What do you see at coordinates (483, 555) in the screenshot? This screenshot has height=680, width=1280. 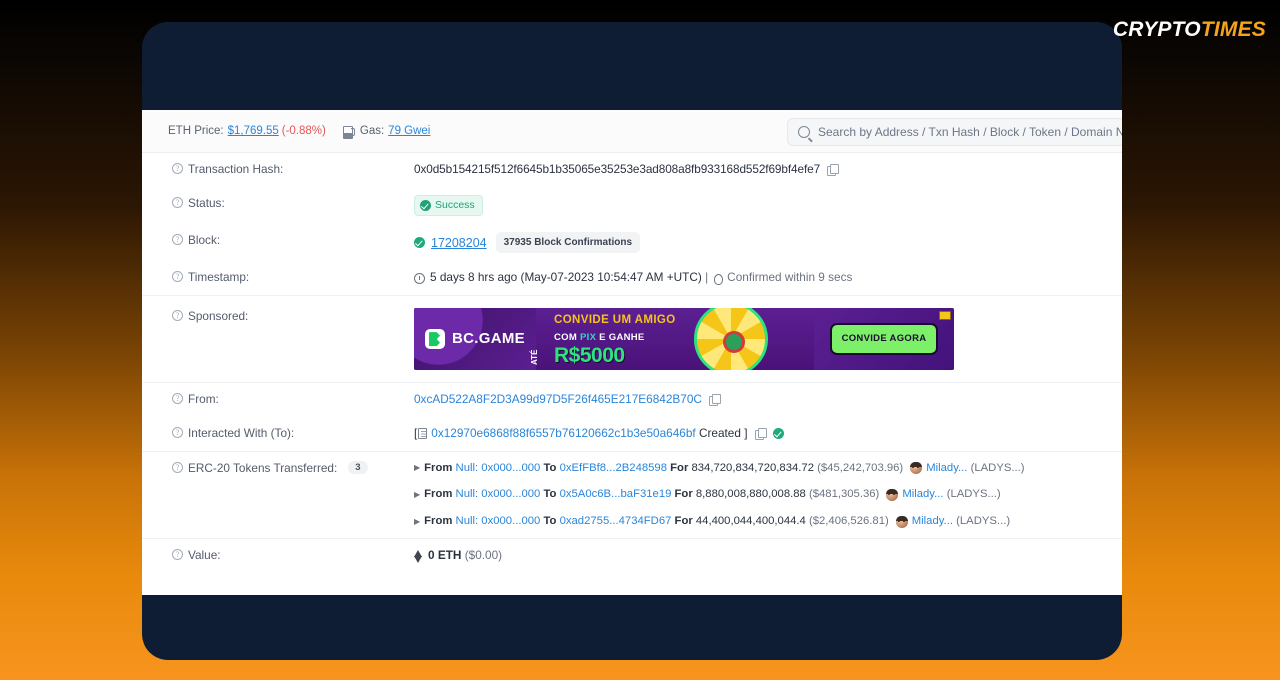 I see `eth-usd-value: ($0.00)` at bounding box center [483, 555].